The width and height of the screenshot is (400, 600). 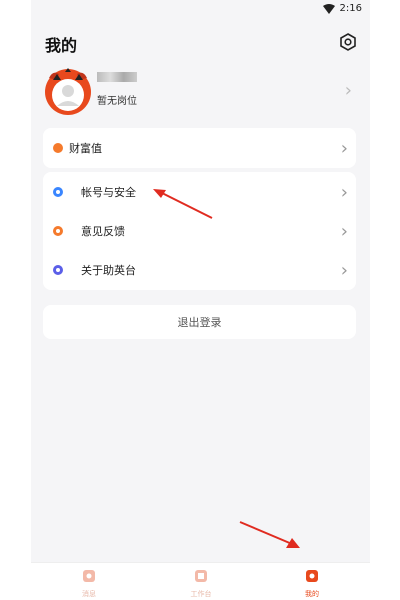 I want to click on user-name-redacted, so click(x=117, y=77).